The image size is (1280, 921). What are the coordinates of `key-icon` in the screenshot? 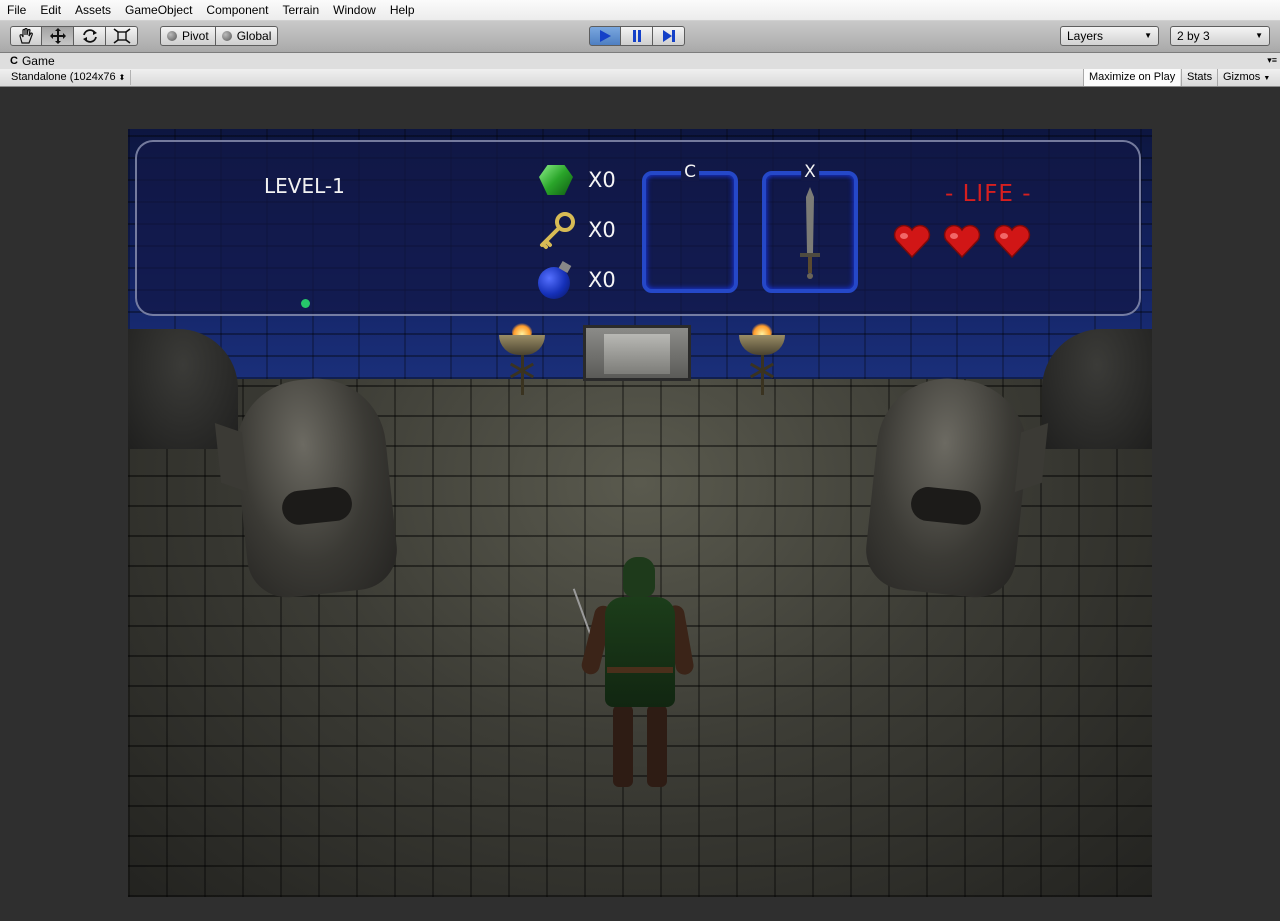 It's located at (557, 230).